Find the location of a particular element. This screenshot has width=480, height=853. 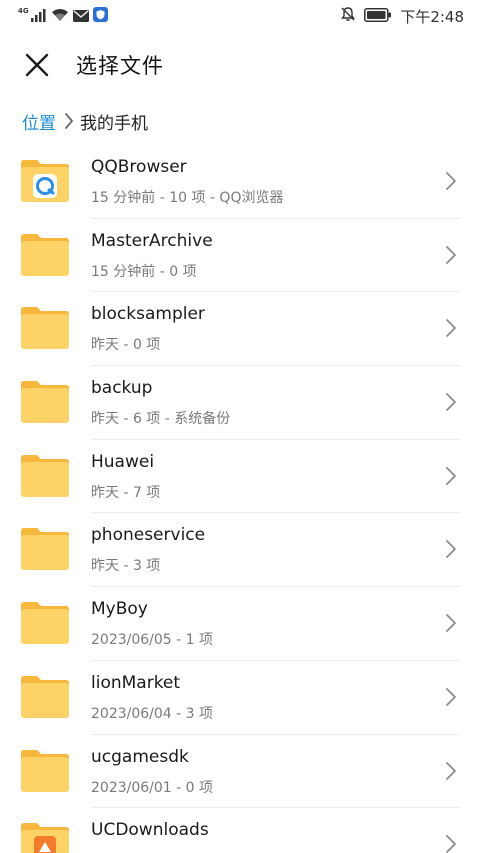

folder-meta: 2023/06/04 - 3 项 is located at coordinates (152, 713).